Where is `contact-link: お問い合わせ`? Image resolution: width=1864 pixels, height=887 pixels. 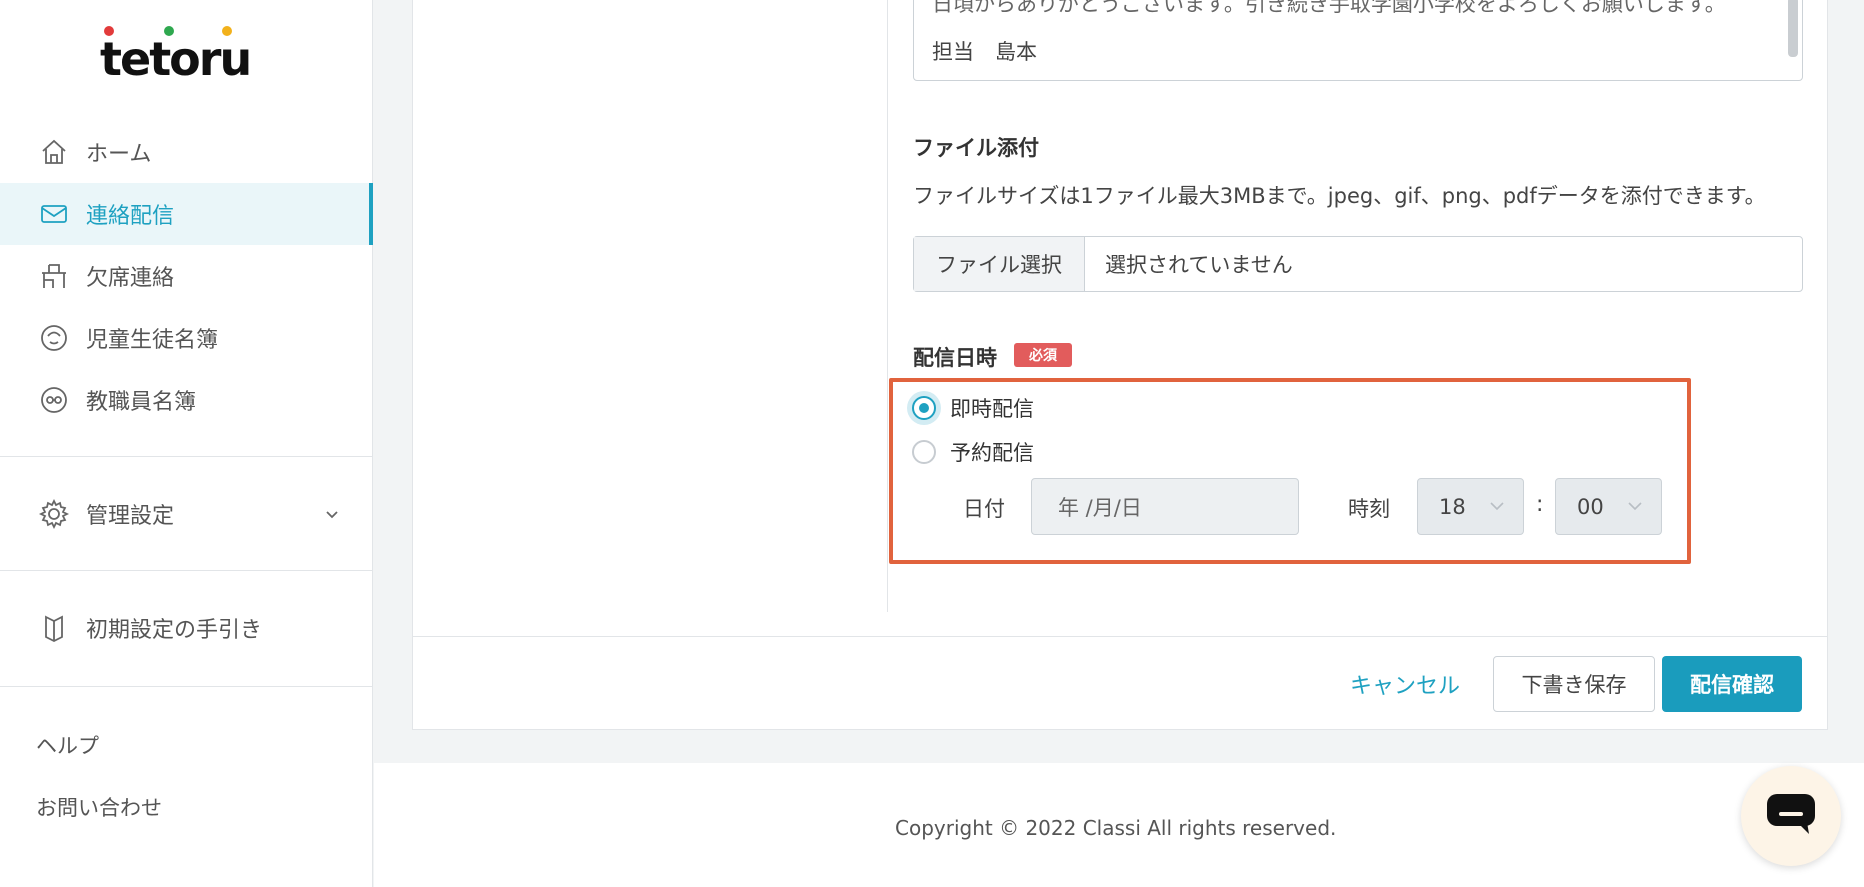 contact-link: お問い合わせ is located at coordinates (99, 807).